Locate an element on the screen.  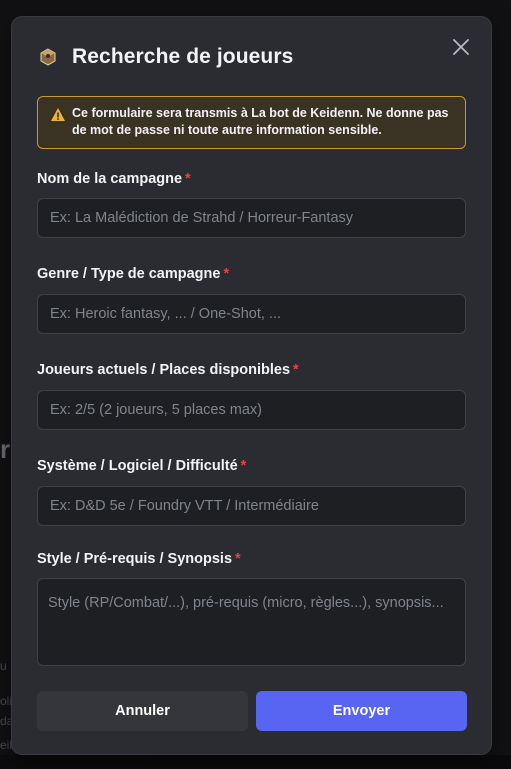
system-label: Système / Logiciel / Difficulté * is located at coordinates (141, 466).